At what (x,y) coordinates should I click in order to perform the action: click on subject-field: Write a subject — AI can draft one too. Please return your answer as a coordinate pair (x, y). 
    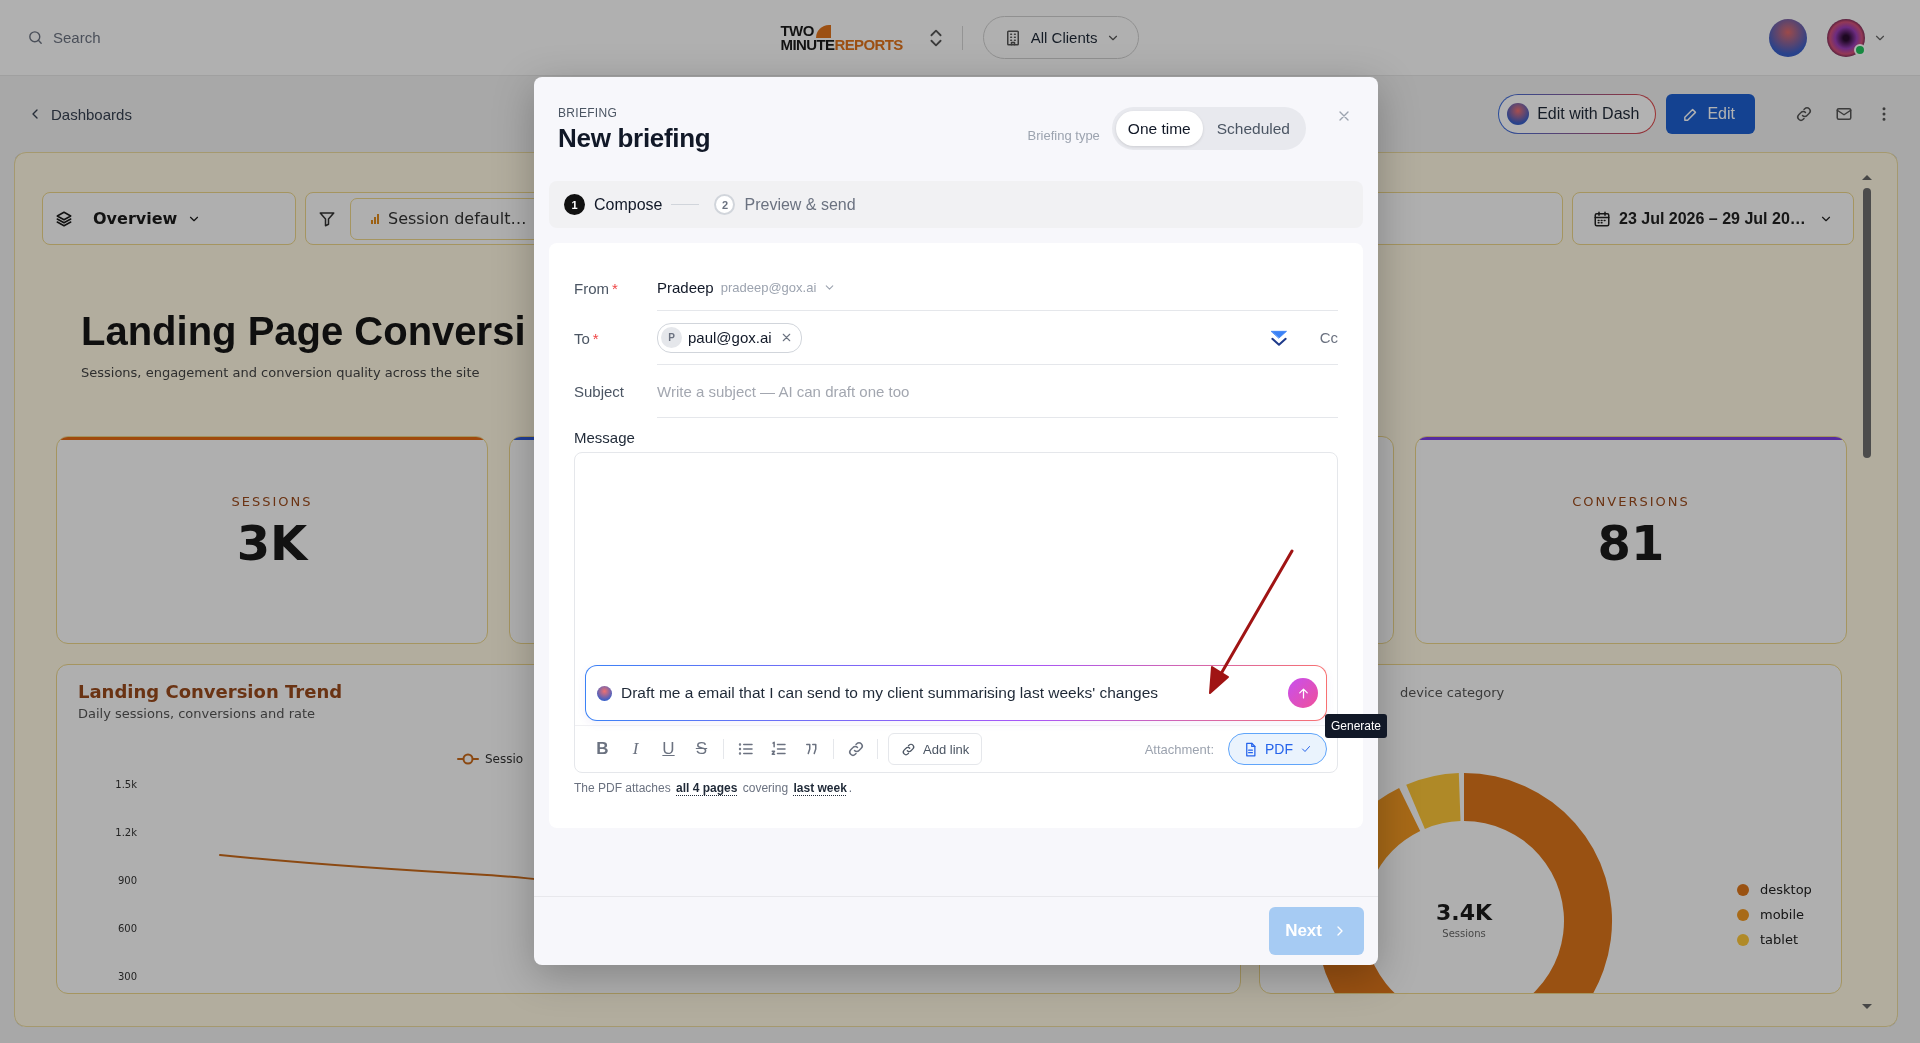
    Looking at the image, I should click on (997, 391).